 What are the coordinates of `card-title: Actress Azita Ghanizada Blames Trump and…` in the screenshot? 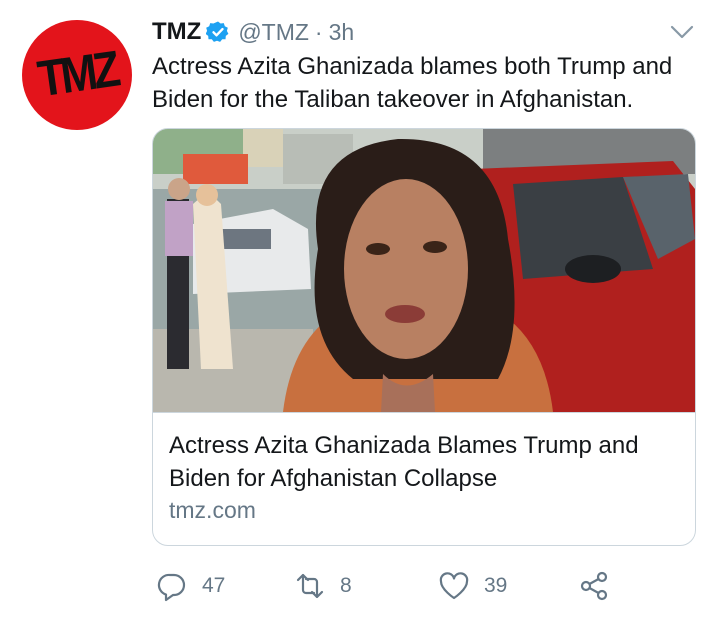 It's located at (424, 462).